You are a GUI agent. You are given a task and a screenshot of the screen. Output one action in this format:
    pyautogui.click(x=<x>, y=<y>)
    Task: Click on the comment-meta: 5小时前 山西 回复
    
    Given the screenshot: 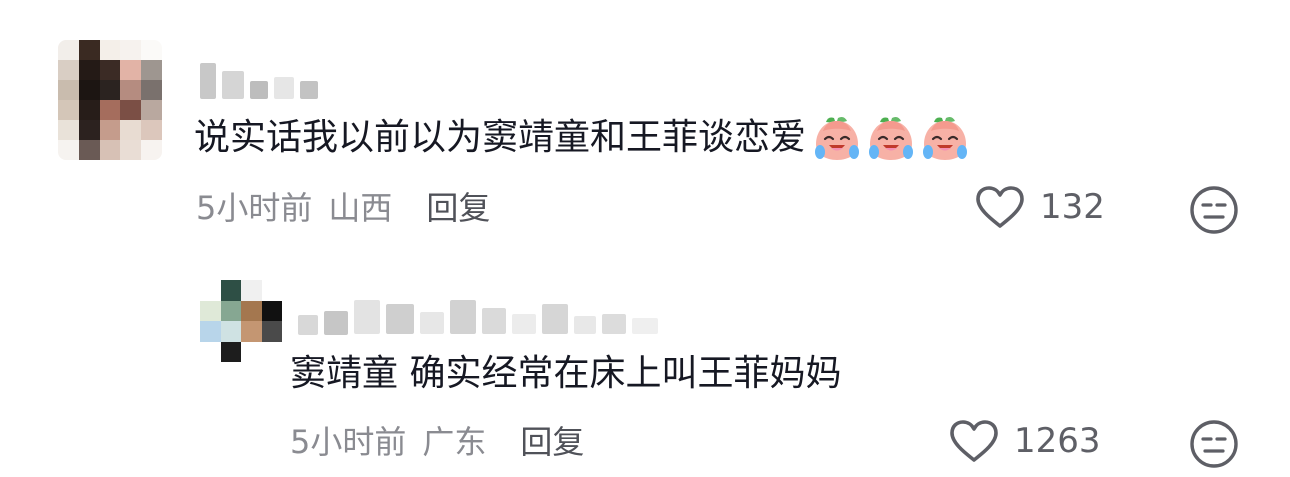 What is the action you would take?
    pyautogui.click(x=343, y=208)
    